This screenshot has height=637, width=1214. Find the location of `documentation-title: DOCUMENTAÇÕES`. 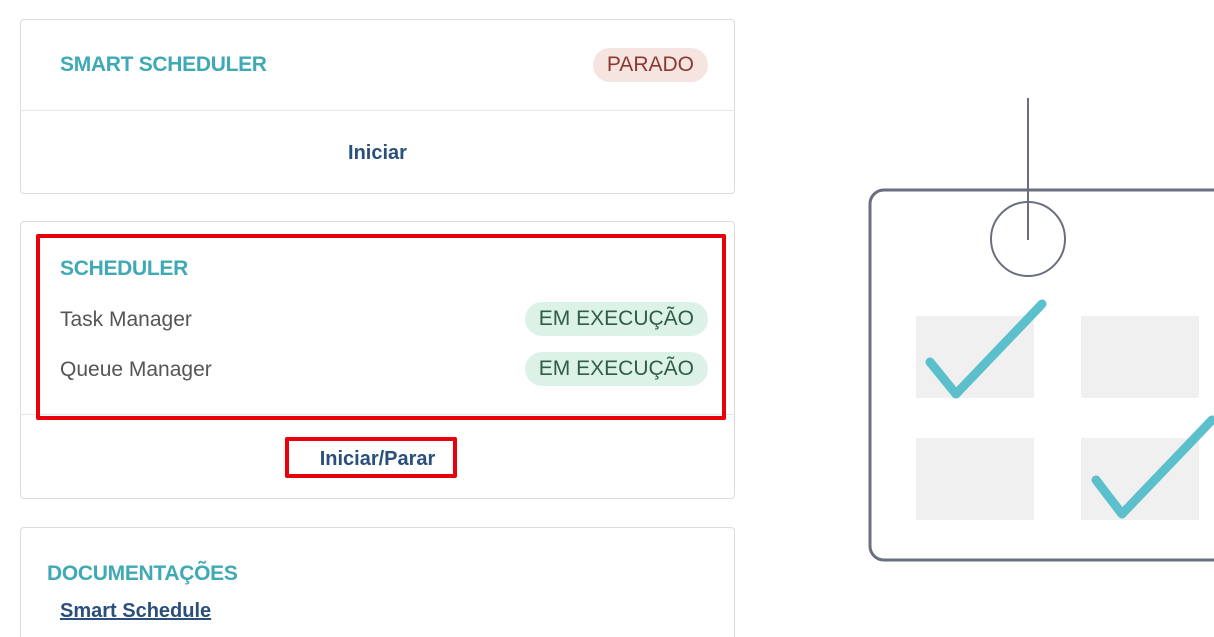

documentation-title: DOCUMENTAÇÕES is located at coordinates (142, 573).